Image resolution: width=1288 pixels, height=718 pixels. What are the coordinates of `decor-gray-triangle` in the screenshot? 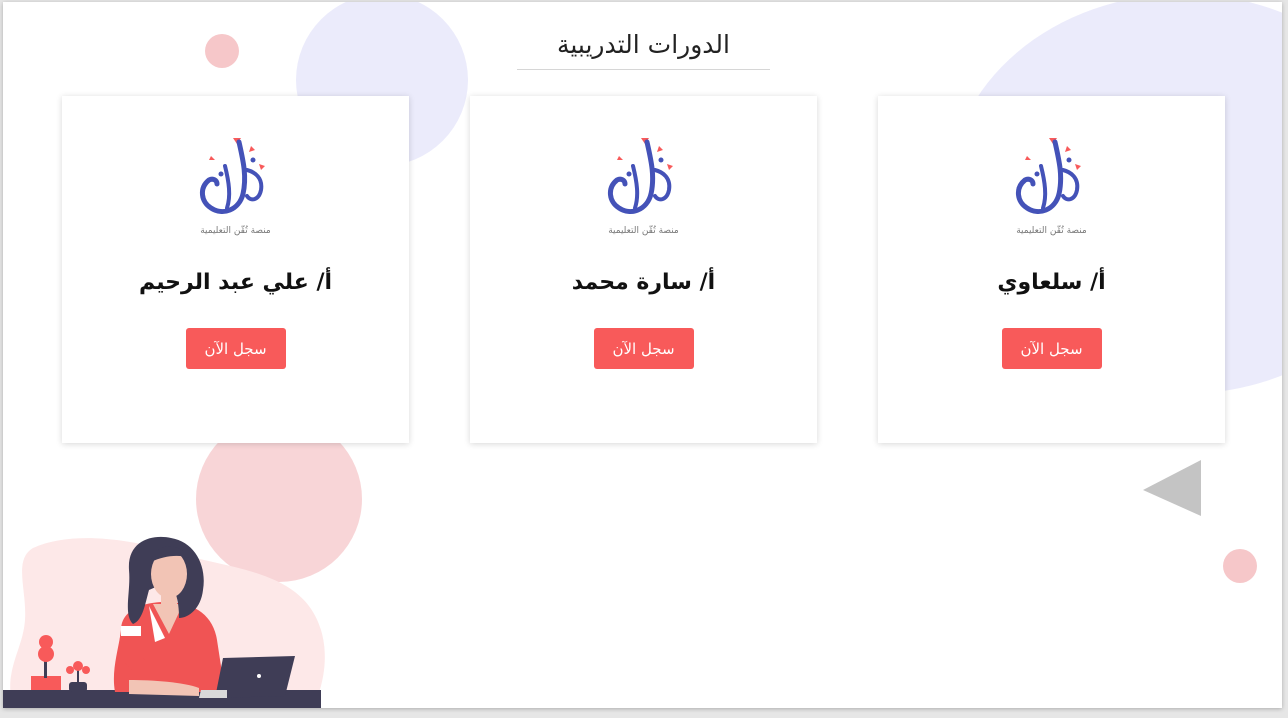 It's located at (1172, 488).